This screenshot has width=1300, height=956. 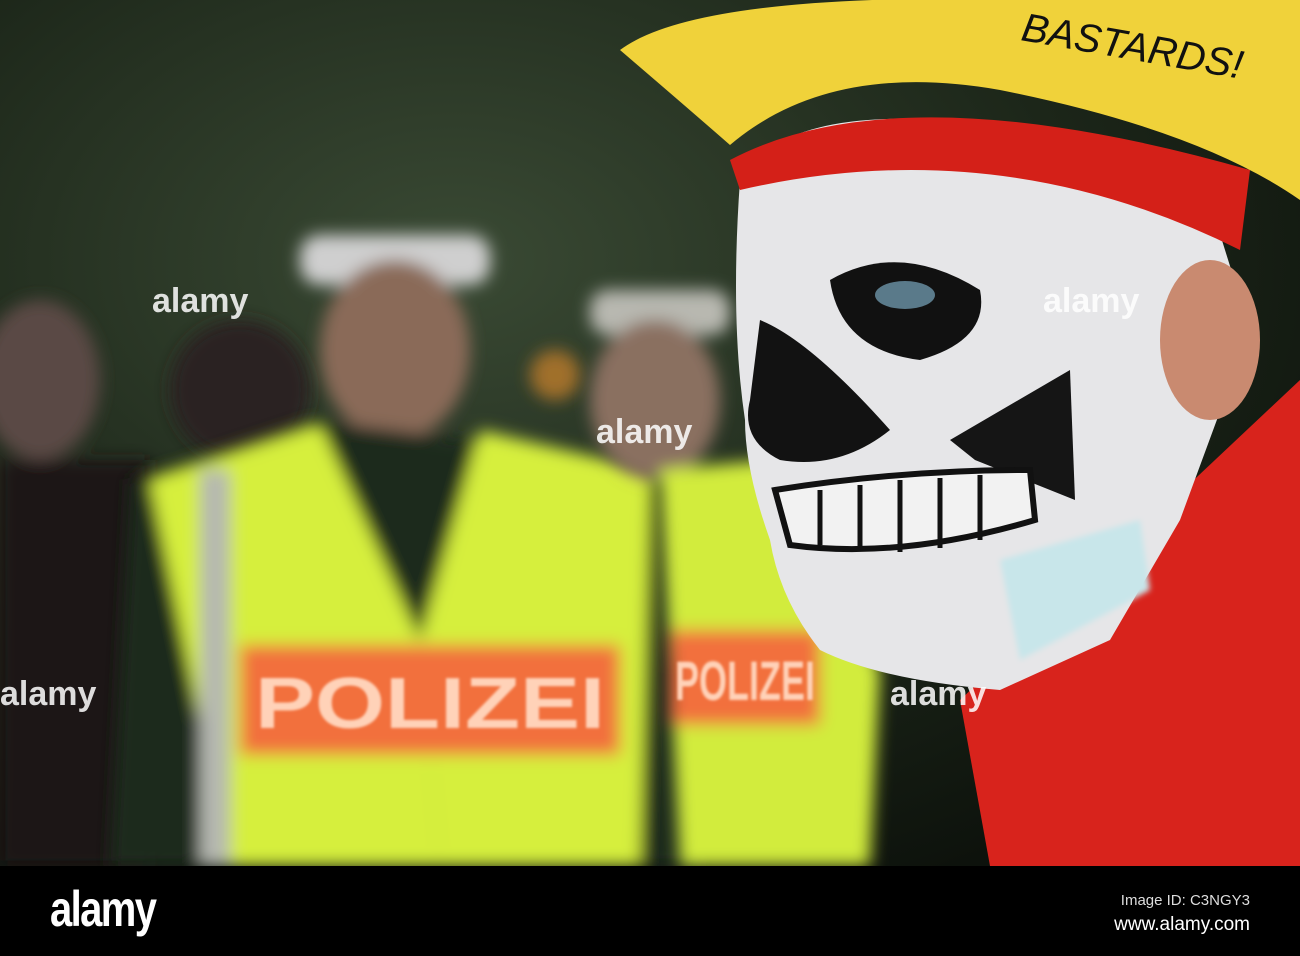 What do you see at coordinates (103, 909) in the screenshot?
I see `alamy-logo: alamy` at bounding box center [103, 909].